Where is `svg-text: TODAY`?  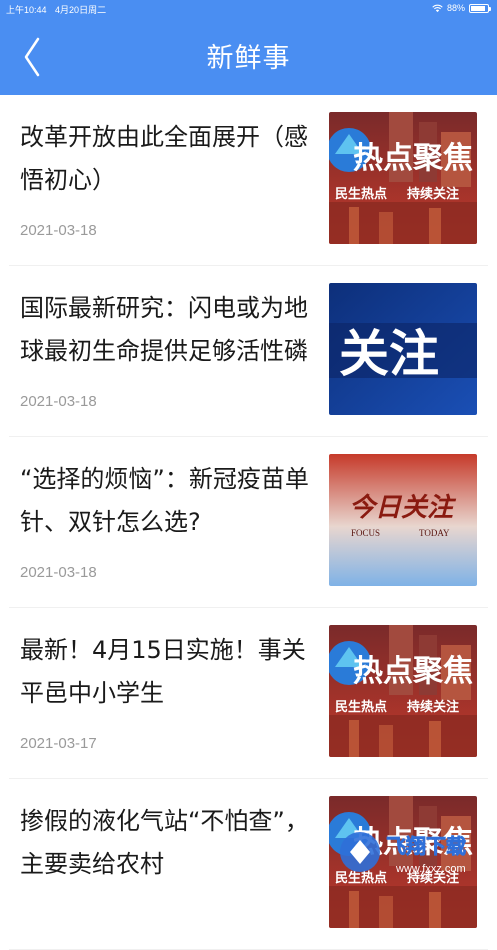
svg-text: TODAY is located at coordinates (434, 533).